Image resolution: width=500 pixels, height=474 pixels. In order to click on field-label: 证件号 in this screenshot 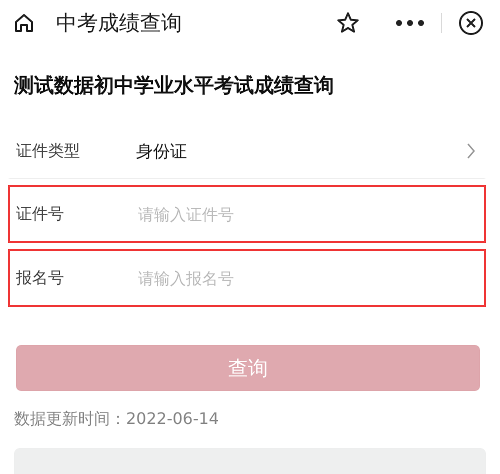, I will do `click(40, 214)`.